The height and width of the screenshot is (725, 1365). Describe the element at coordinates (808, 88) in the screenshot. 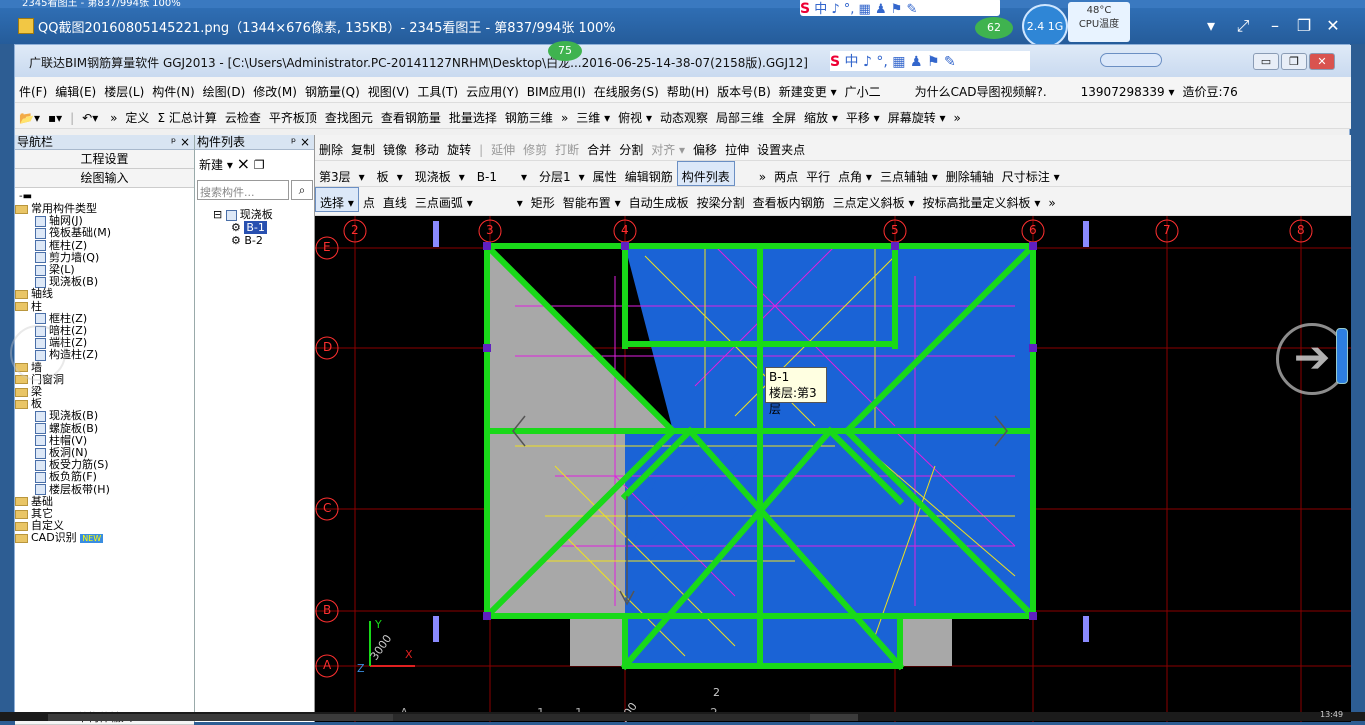

I see `menu-new-change: 新建变更 ▾` at that location.